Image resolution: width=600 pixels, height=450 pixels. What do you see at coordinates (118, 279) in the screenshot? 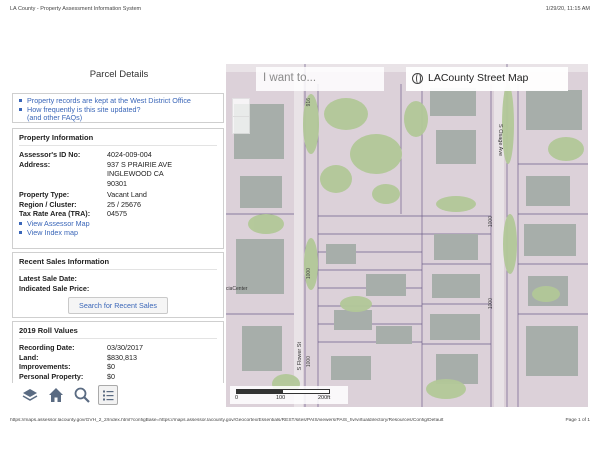
I see `latest-sale-row: Latest Sale Date:` at bounding box center [118, 279].